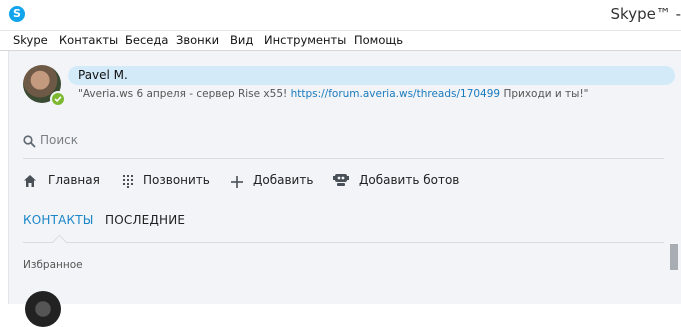 This screenshot has height=327, width=681. Describe the element at coordinates (146, 40) in the screenshot. I see `menu-conversation: Беседа` at that location.